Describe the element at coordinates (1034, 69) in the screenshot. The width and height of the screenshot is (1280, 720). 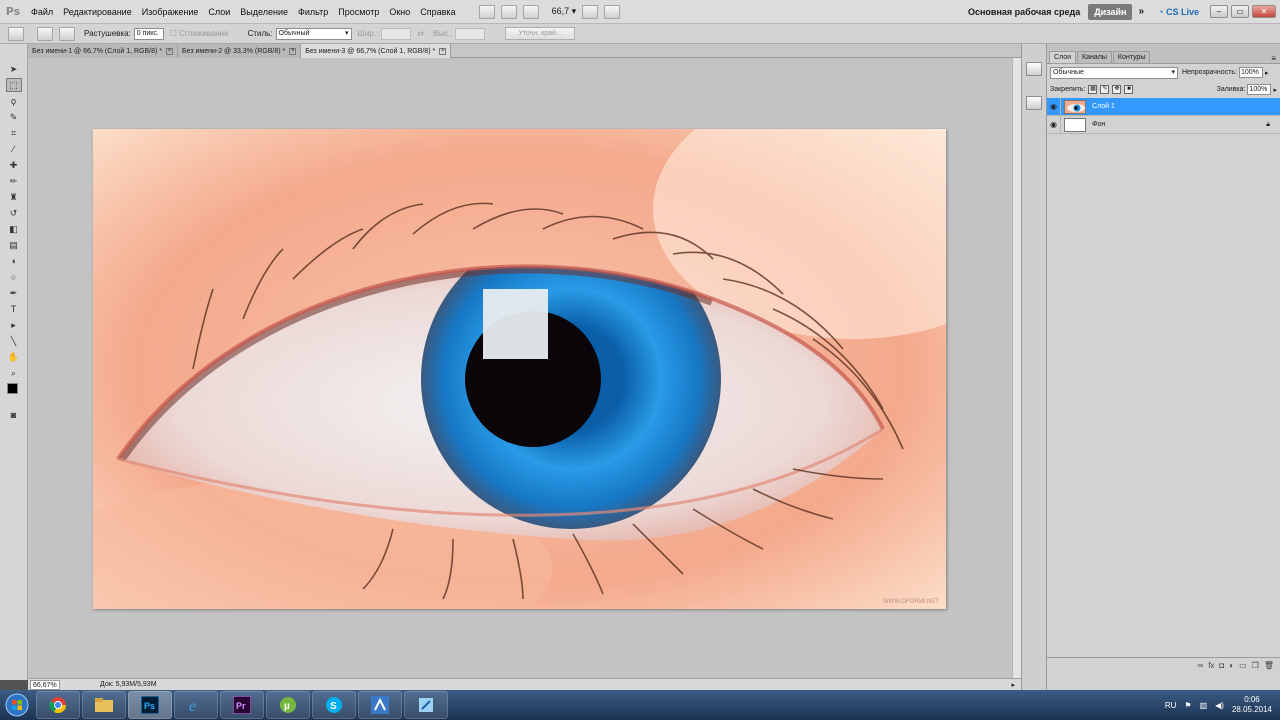
I see `histogram-icon` at that location.